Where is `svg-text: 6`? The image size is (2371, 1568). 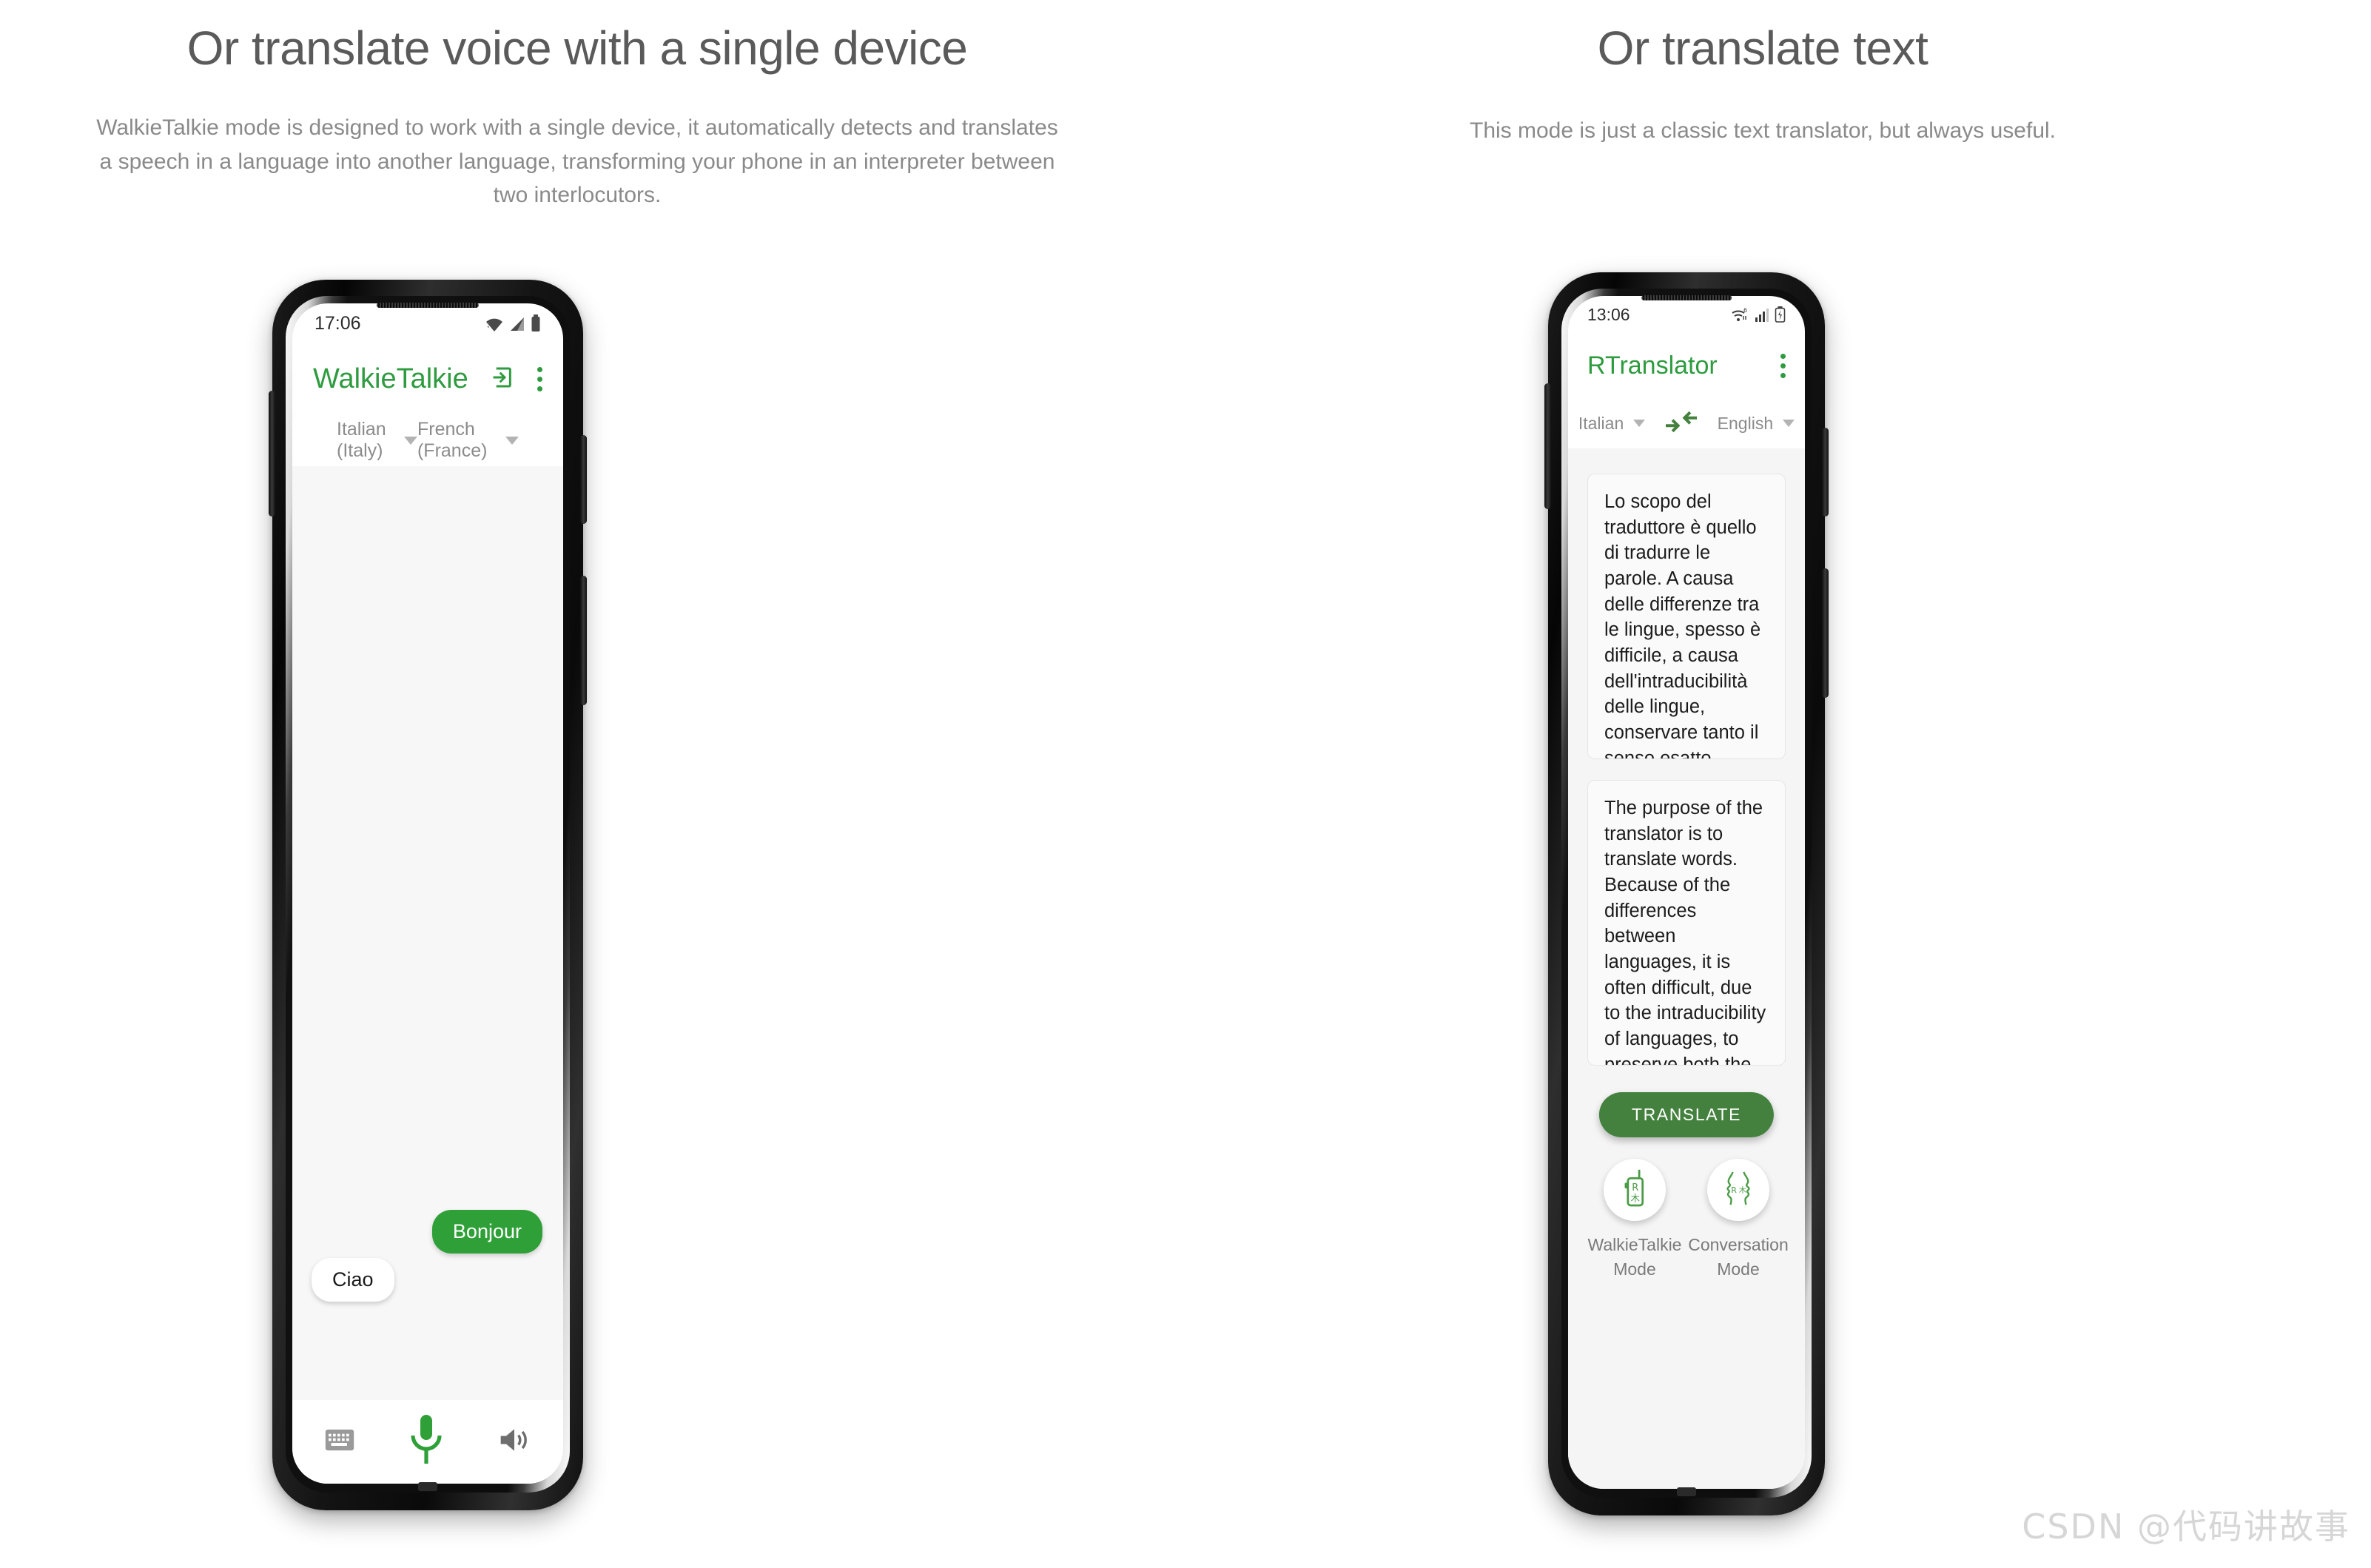
svg-text: 6 is located at coordinates (1745, 310).